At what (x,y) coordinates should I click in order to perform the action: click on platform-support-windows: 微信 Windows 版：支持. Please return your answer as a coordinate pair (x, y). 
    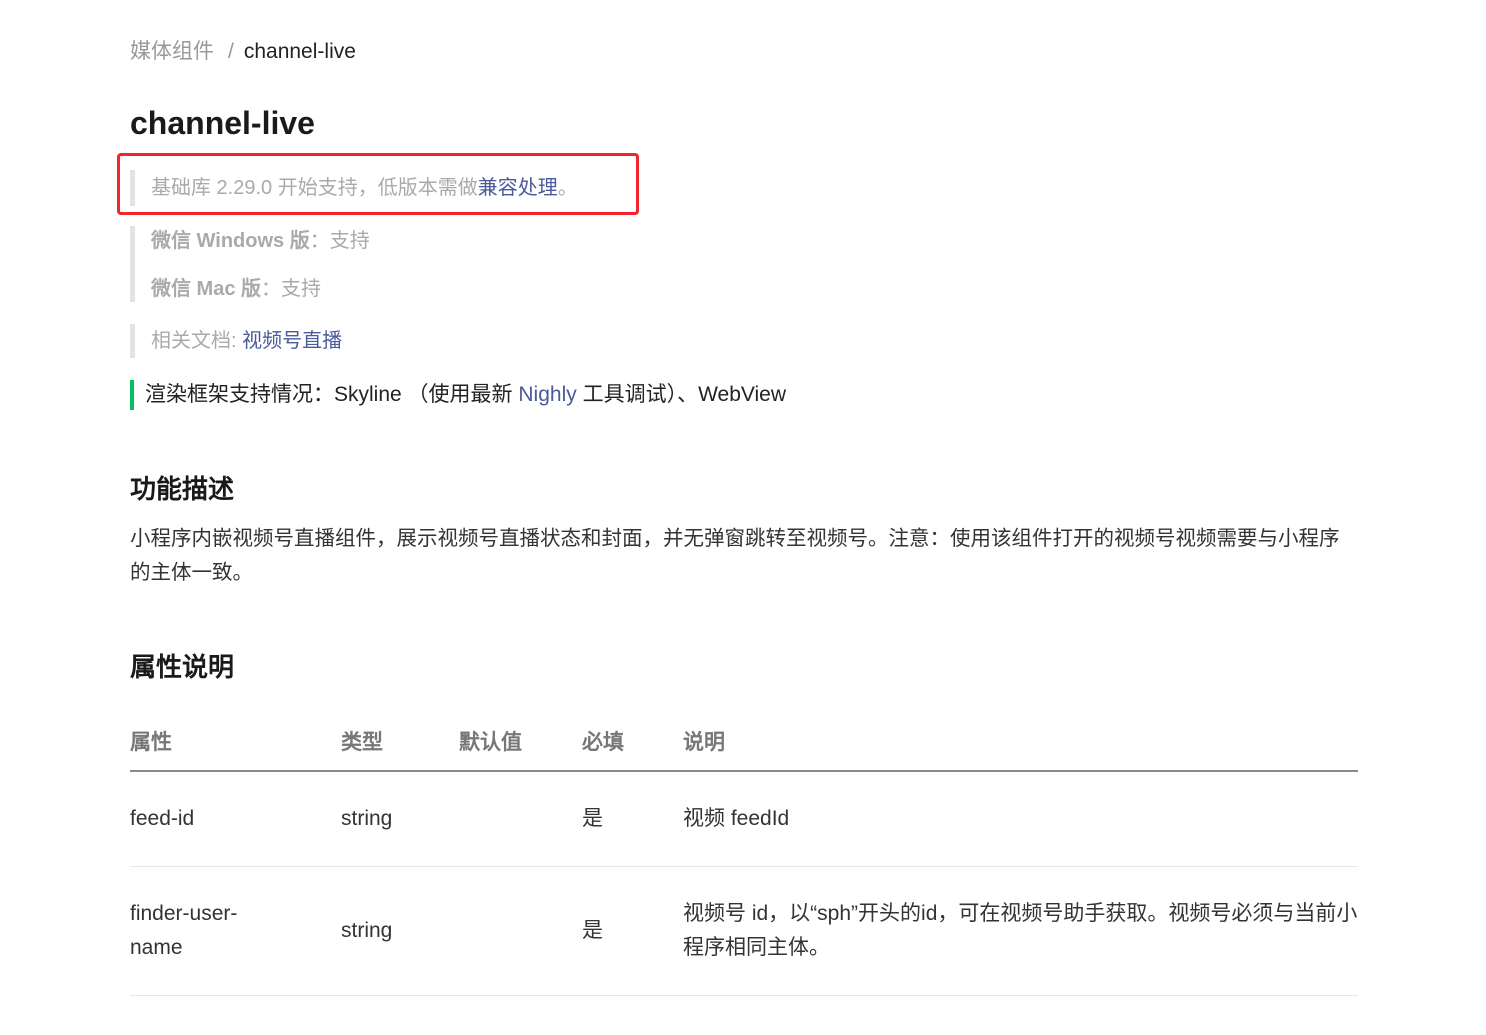
    Looking at the image, I should click on (260, 239).